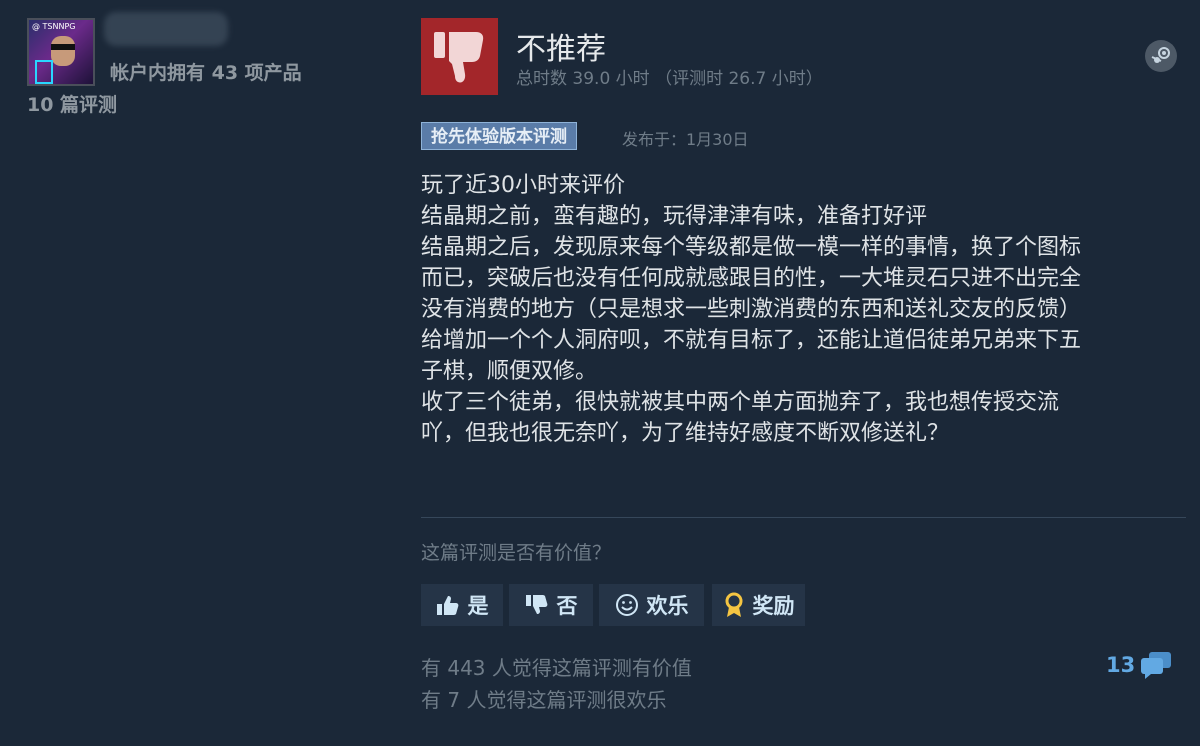  What do you see at coordinates (63, 47) in the screenshot?
I see `avatar-glasses` at bounding box center [63, 47].